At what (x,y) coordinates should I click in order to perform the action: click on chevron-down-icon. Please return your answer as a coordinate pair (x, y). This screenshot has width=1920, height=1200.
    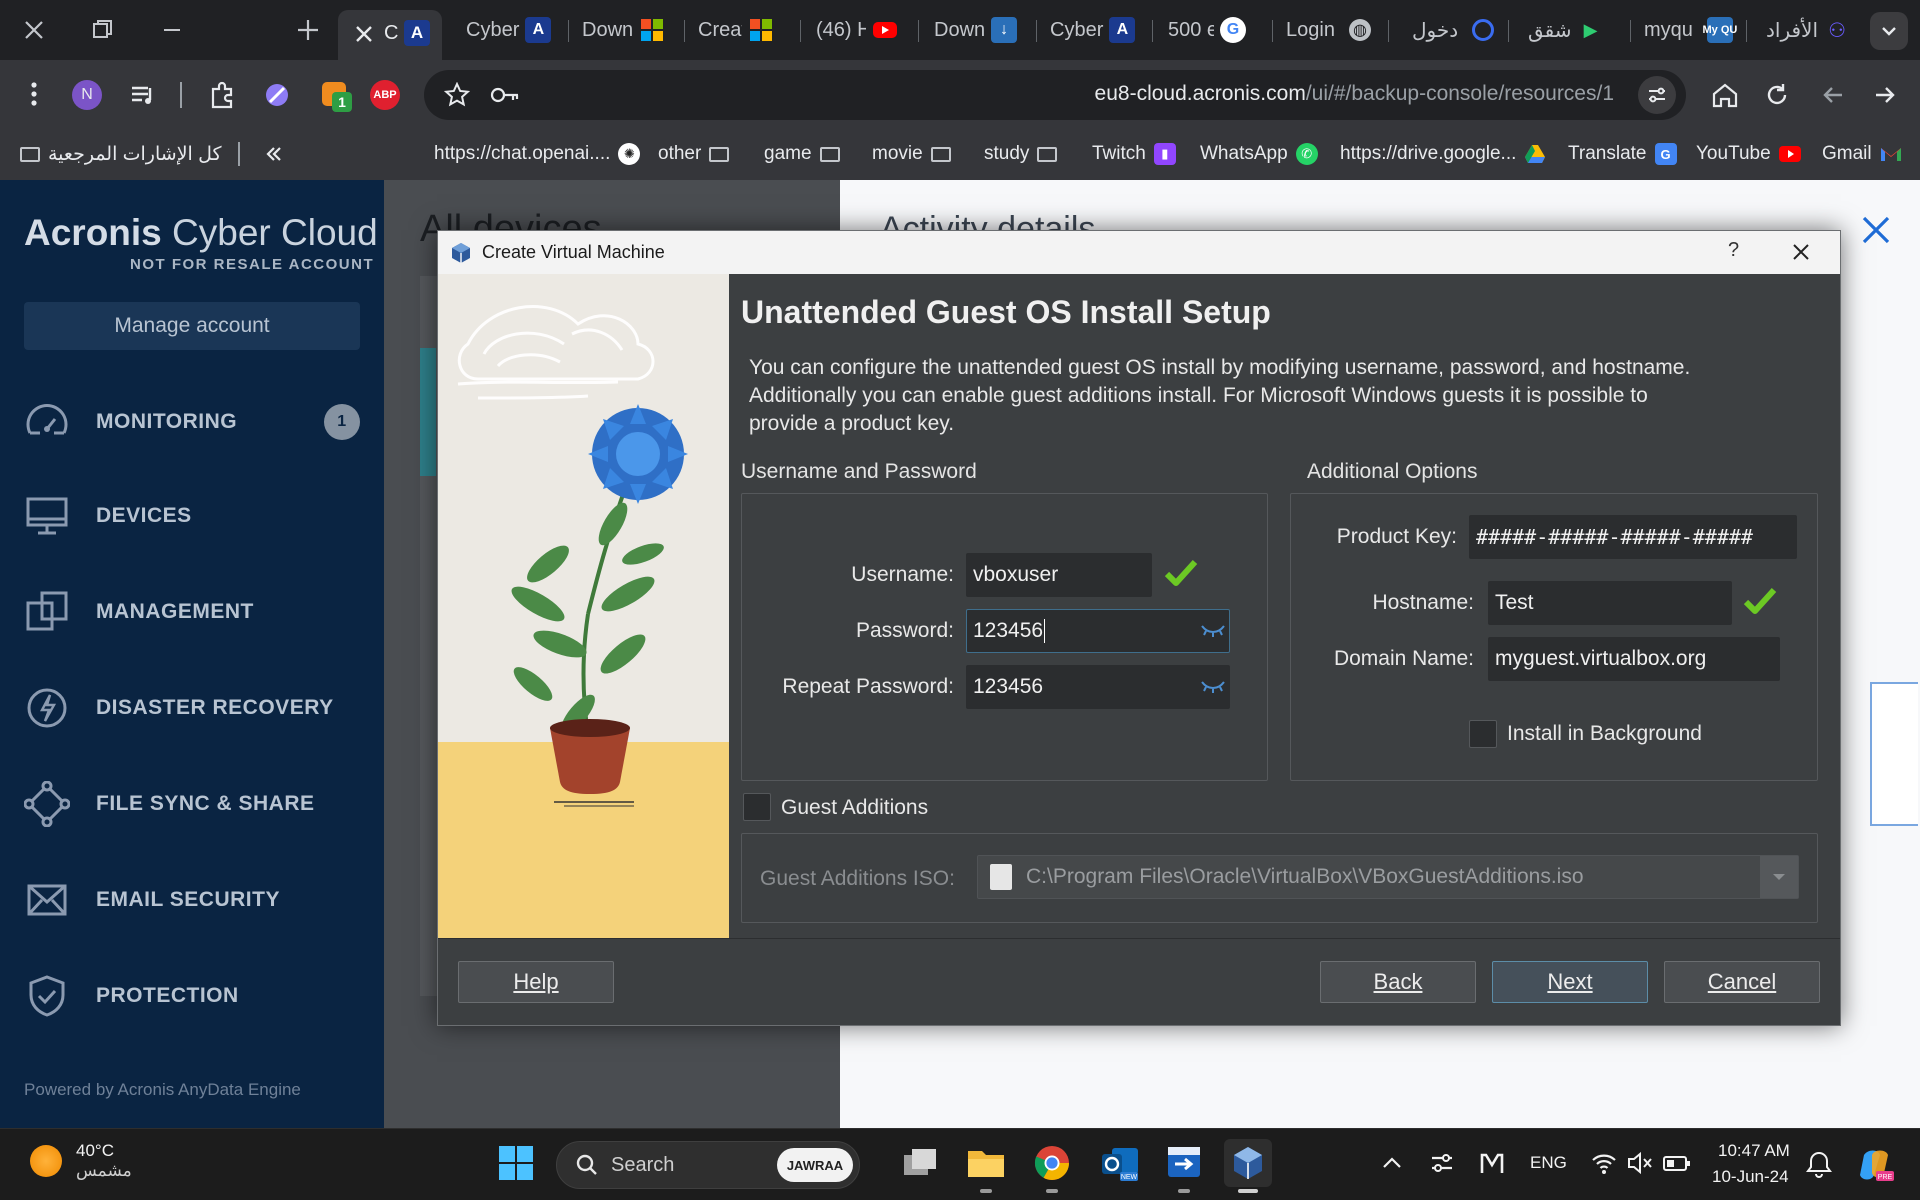
    Looking at the image, I should click on (1779, 877).